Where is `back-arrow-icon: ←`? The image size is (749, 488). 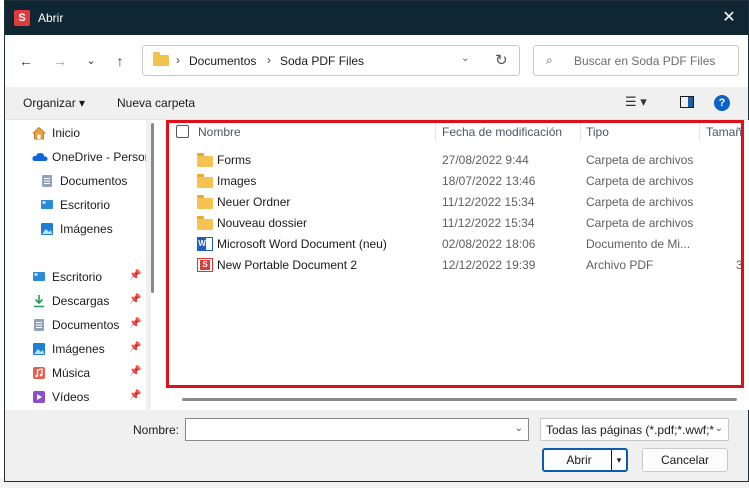
back-arrow-icon: ← is located at coordinates (26, 61).